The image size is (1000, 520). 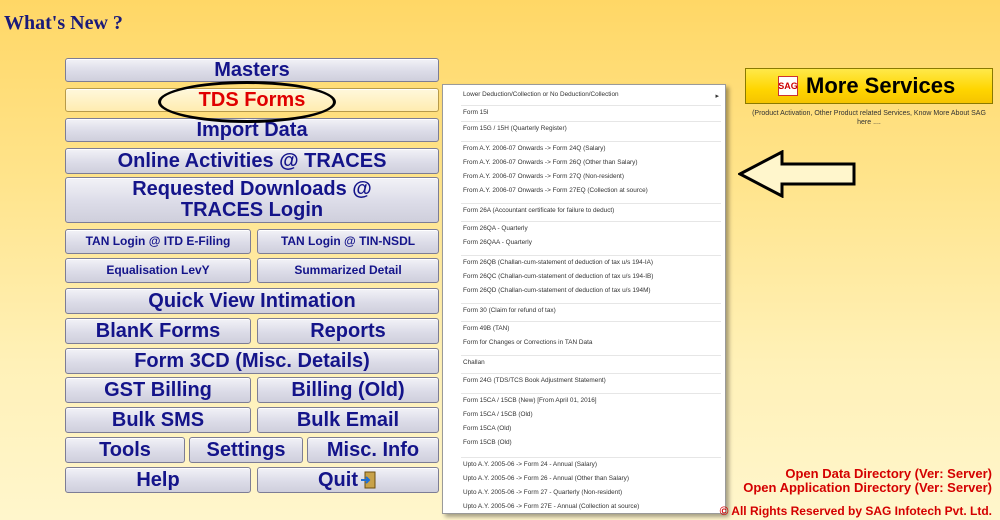 What do you see at coordinates (368, 480) in the screenshot?
I see `exit-door-icon` at bounding box center [368, 480].